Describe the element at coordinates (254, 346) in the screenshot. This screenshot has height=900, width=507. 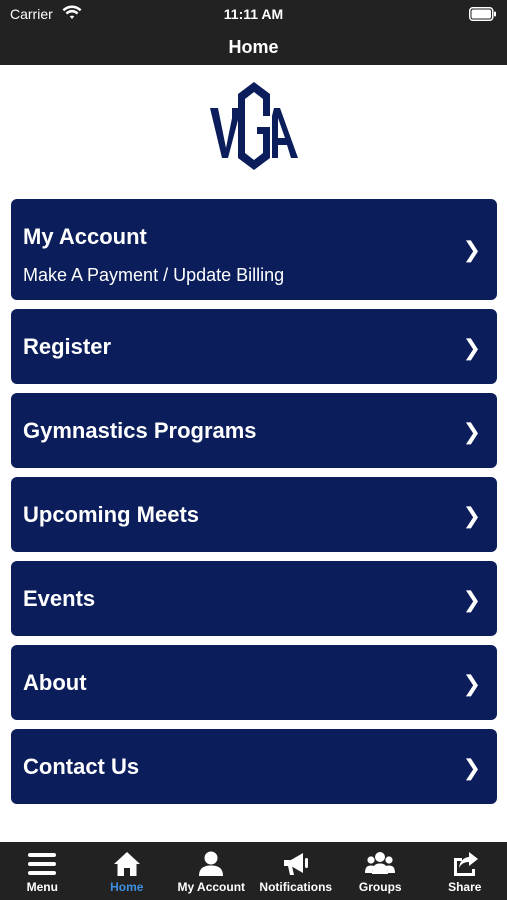
I see `menu-item-register: Register ❯` at that location.